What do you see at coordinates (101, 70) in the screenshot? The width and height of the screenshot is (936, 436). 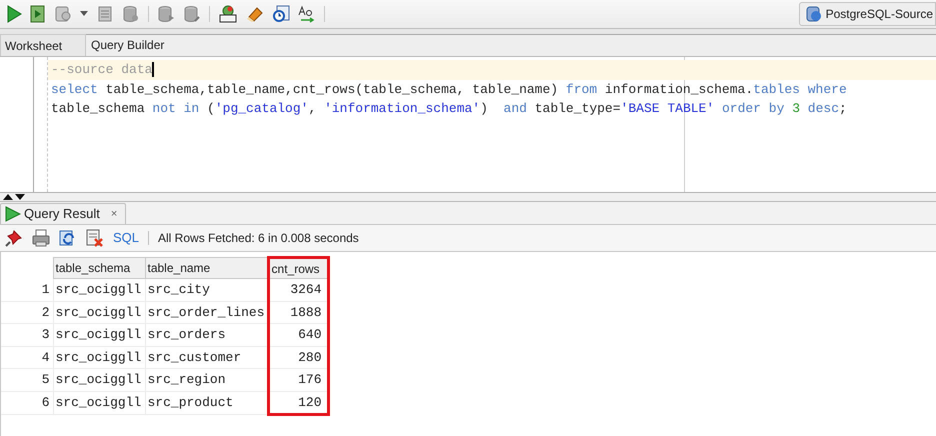 I see `code-line: --source data` at bounding box center [101, 70].